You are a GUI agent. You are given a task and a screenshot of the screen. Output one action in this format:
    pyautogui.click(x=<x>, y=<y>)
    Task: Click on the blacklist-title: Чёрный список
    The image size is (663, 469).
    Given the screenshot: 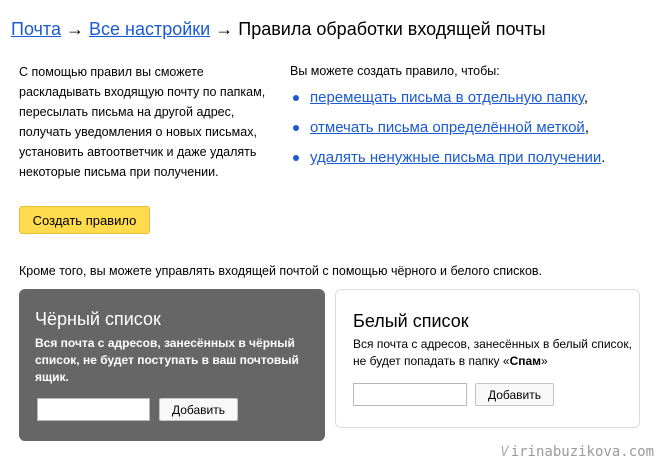 What is the action you would take?
    pyautogui.click(x=98, y=319)
    